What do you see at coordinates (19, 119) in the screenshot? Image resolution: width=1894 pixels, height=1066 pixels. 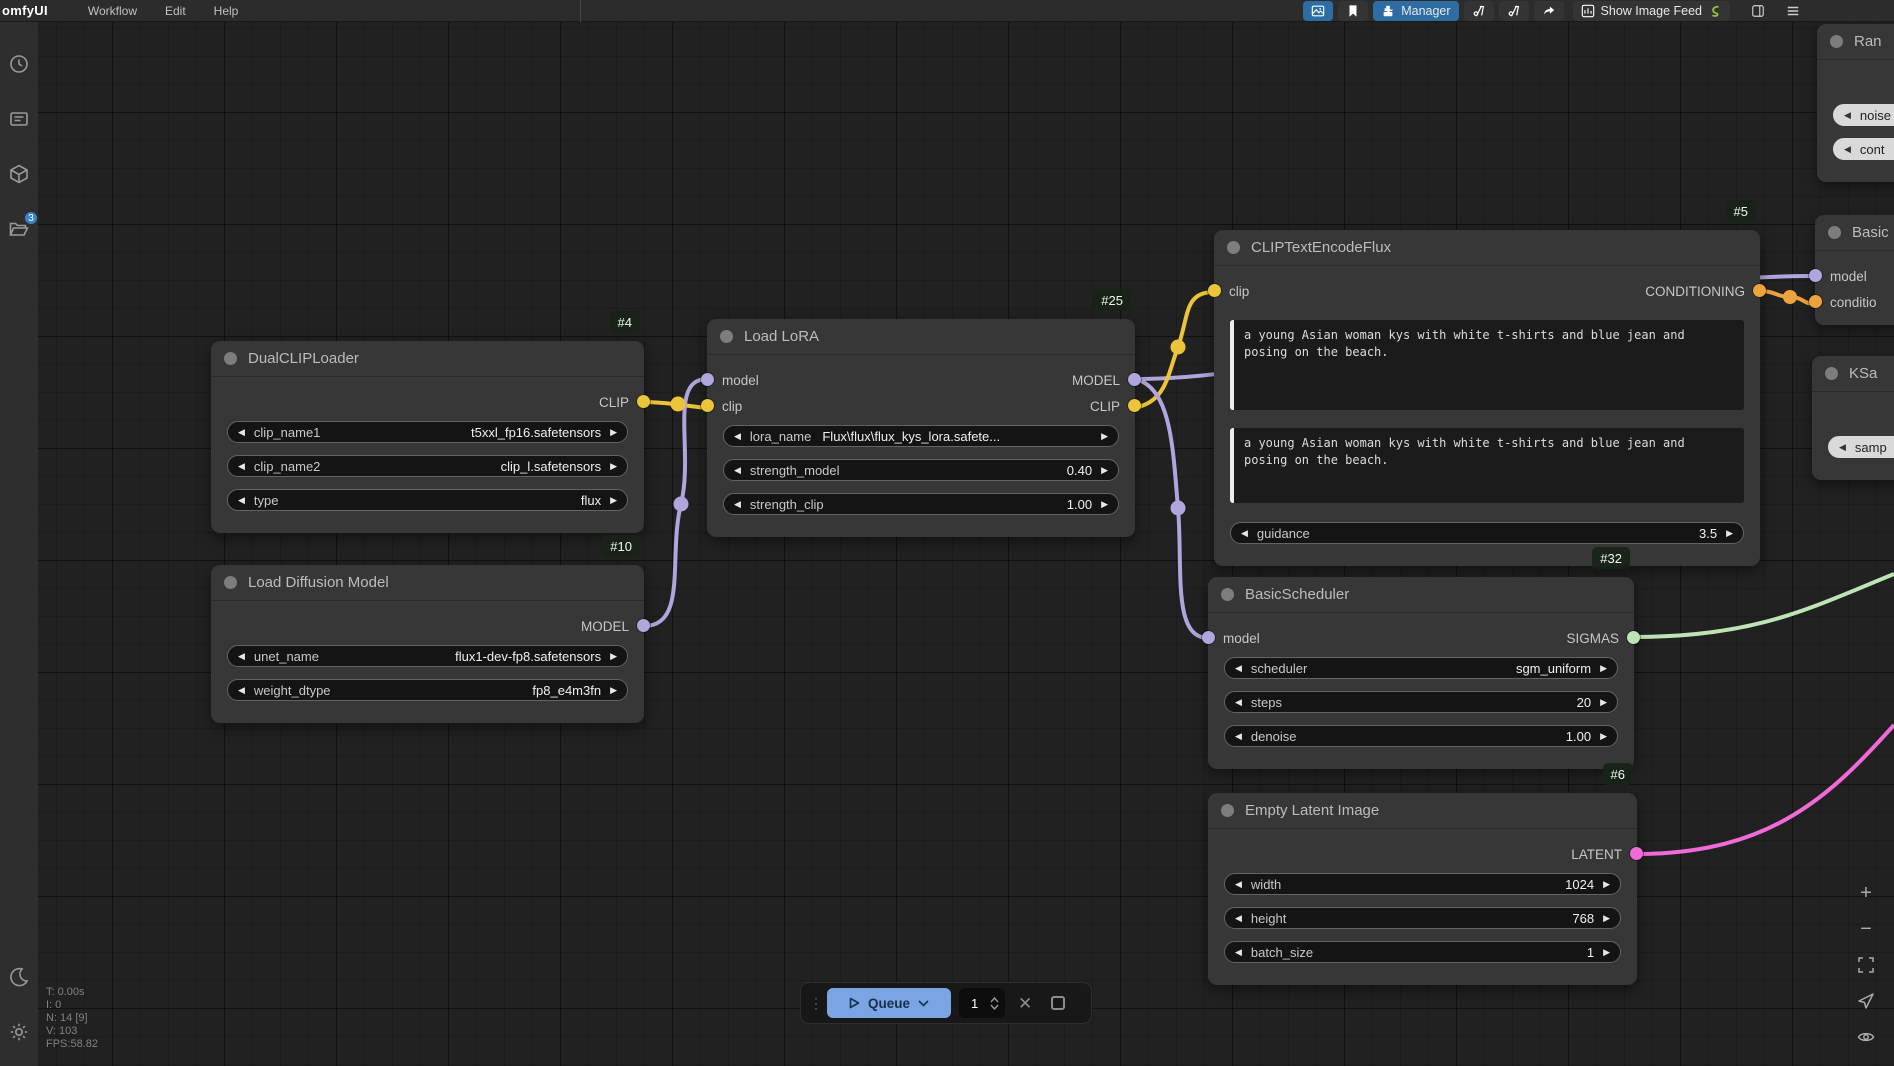 I see `sidebar-item-node-library` at bounding box center [19, 119].